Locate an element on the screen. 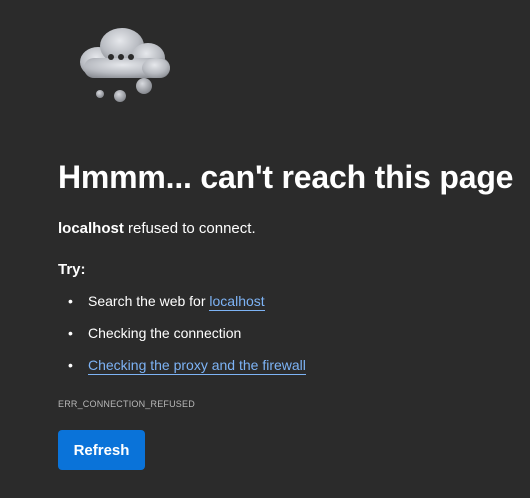 This screenshot has width=530, height=498. suggestion-check-proxy: • Checking the proxy and the firewall is located at coordinates (182, 370).